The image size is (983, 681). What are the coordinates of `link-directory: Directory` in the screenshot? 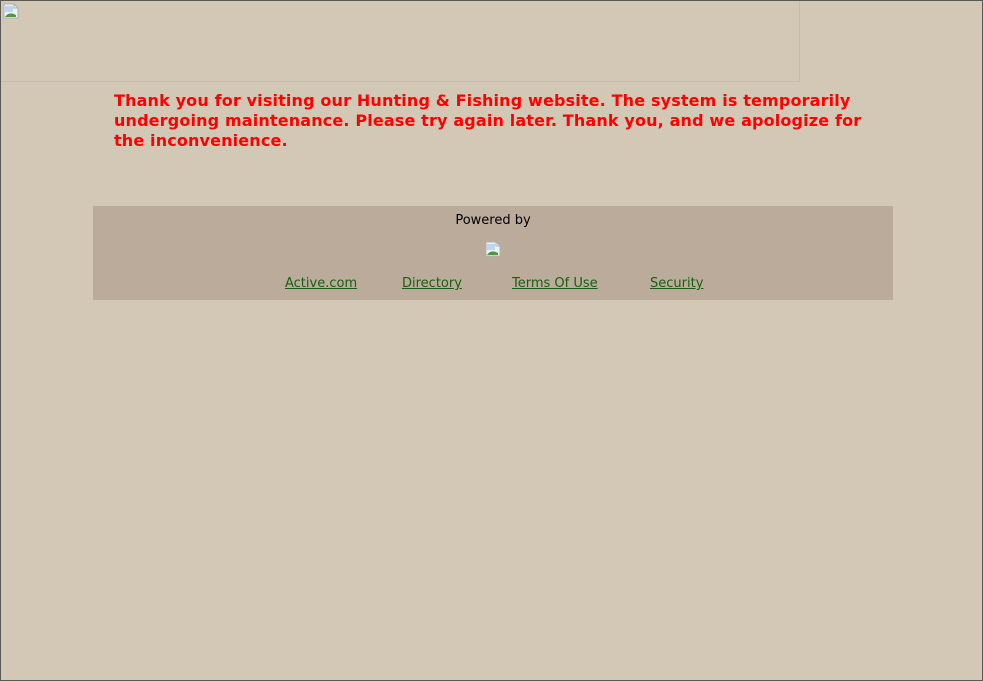 It's located at (432, 283).